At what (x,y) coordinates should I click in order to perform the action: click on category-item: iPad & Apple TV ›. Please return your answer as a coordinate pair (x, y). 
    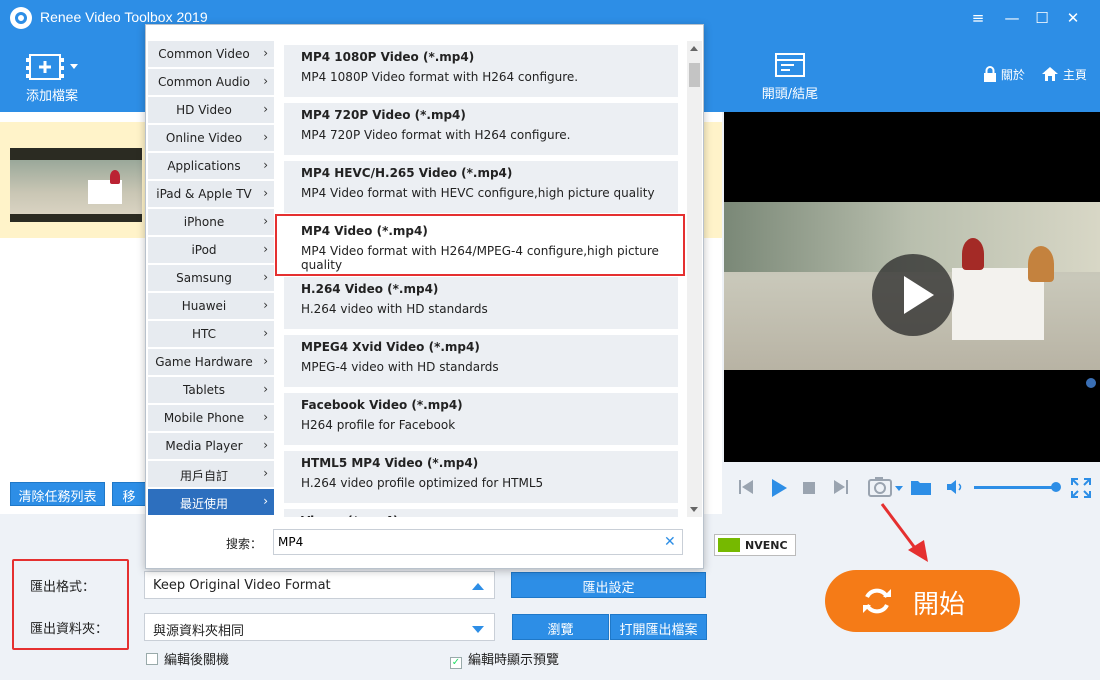
    Looking at the image, I should click on (211, 194).